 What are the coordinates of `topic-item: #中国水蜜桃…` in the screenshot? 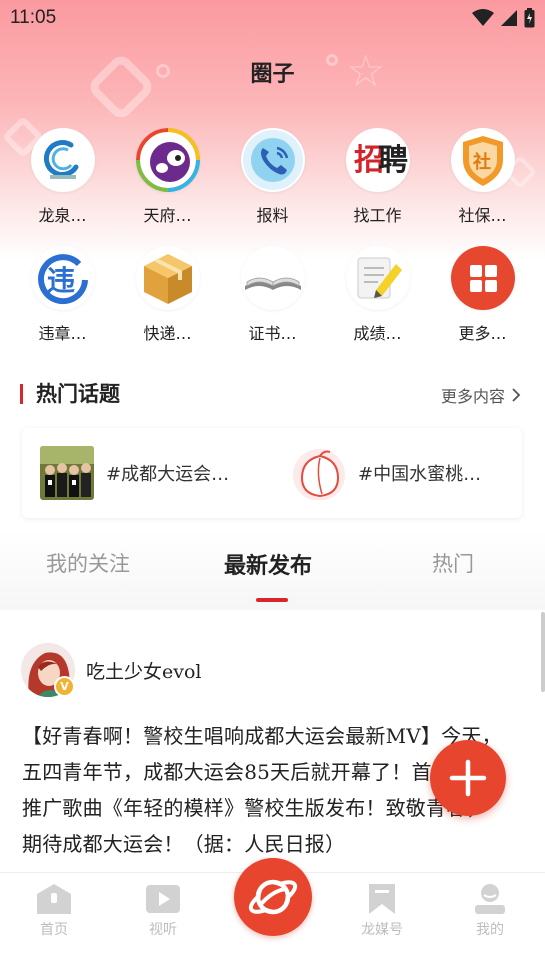 It's located at (386, 473).